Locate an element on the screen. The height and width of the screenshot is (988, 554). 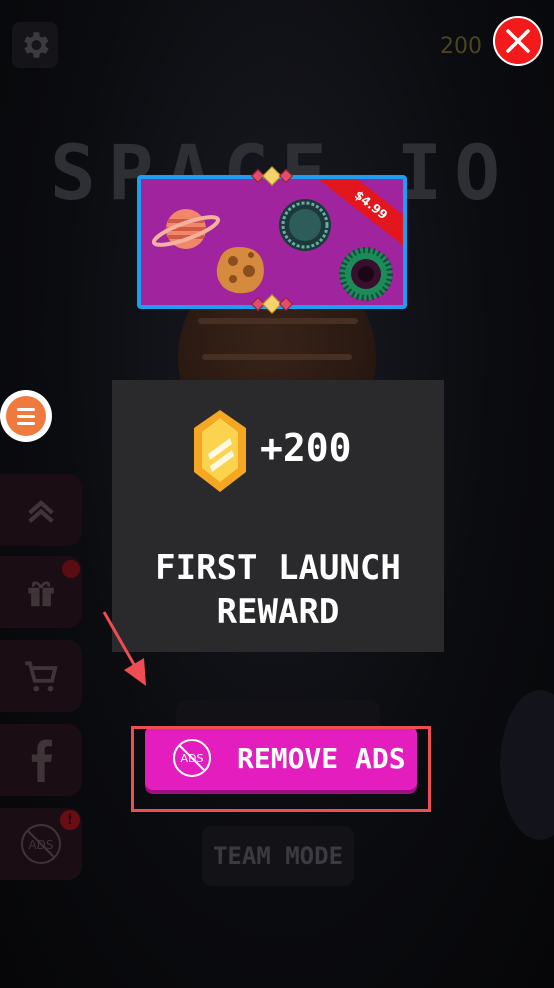
gift-icon is located at coordinates (41, 594).